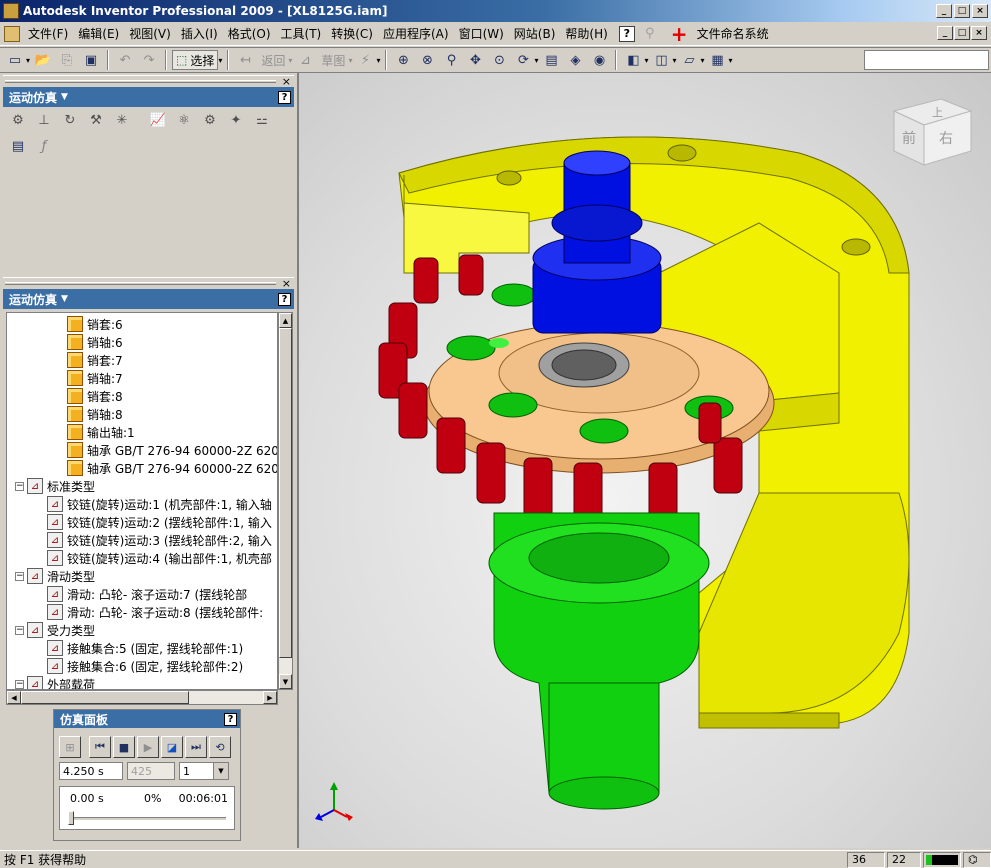  I want to click on back-button: 返回, so click(273, 60).